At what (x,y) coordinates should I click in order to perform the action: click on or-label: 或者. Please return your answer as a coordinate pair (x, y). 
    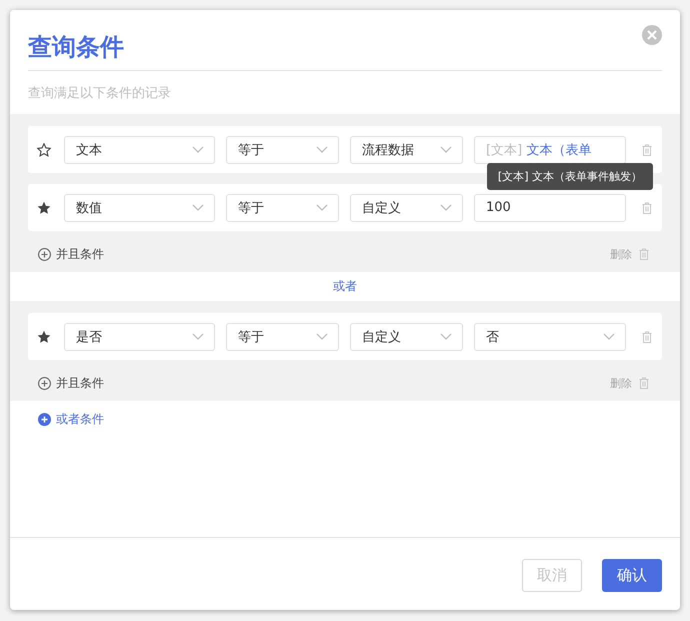
    Looking at the image, I should click on (345, 286).